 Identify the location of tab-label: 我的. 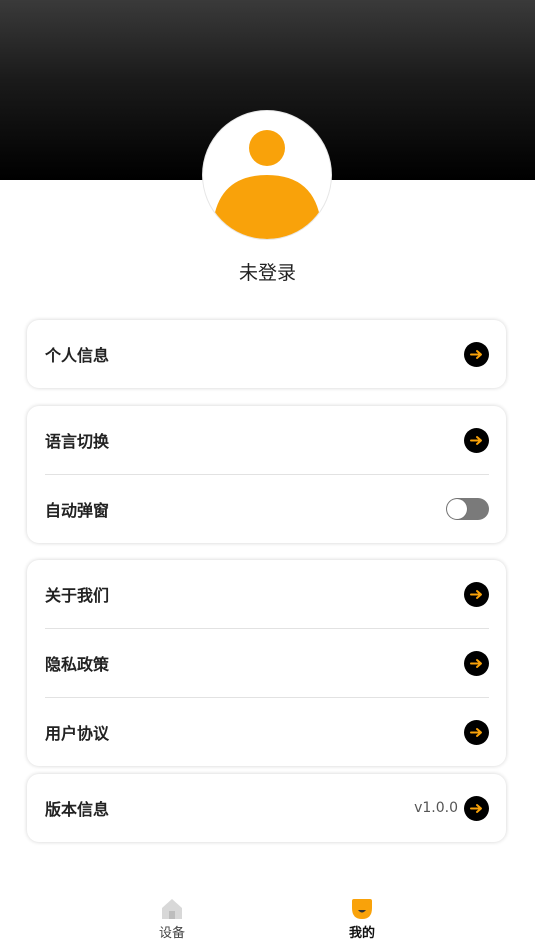
(361, 933).